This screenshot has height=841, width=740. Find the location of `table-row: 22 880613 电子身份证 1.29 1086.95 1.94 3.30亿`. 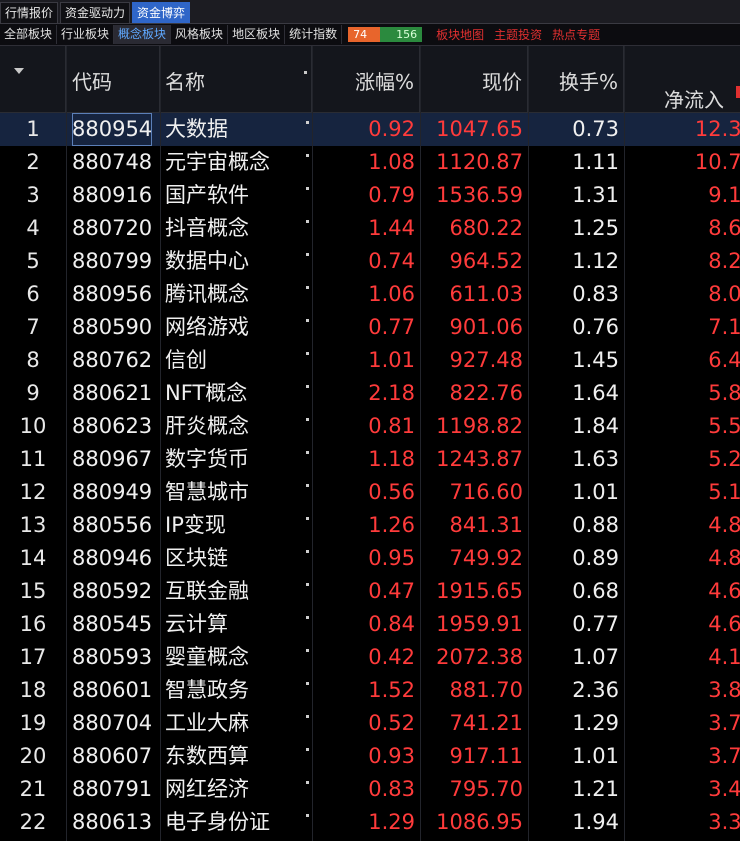

table-row: 22 880613 电子身份证 1.29 1086.95 1.94 3.30亿 is located at coordinates (370, 822).